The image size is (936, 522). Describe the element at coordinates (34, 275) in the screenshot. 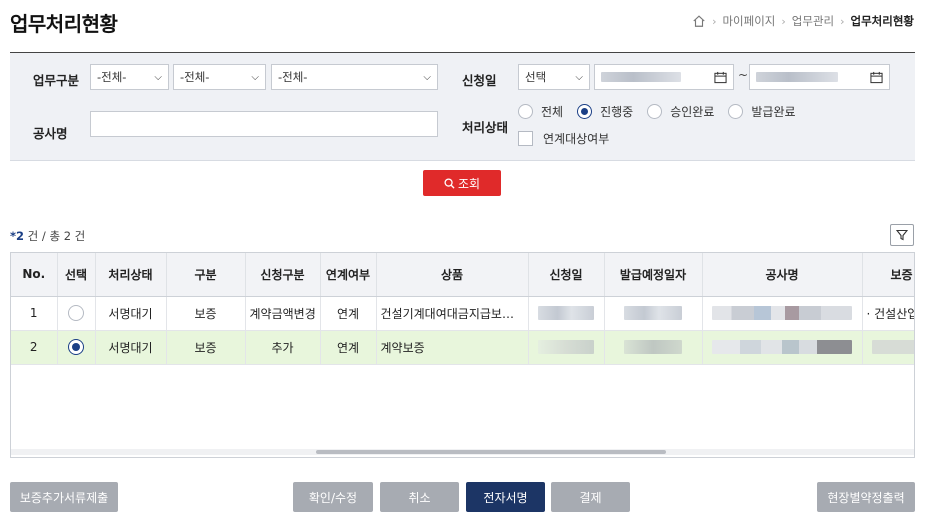

I see `column-header: No.` at that location.